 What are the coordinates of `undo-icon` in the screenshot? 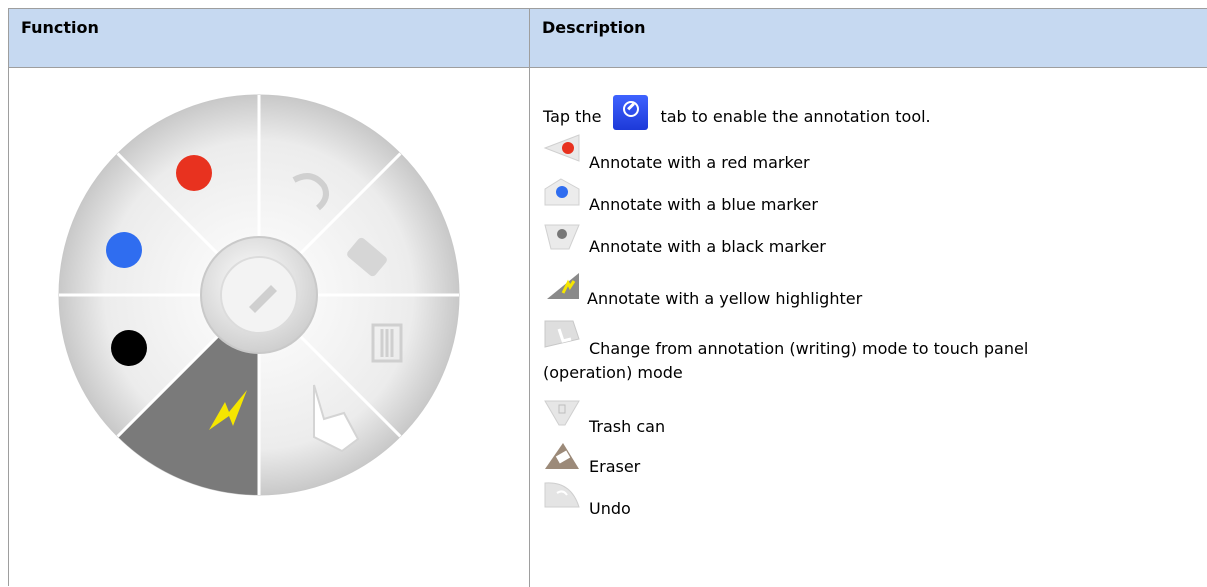 It's located at (562, 495).